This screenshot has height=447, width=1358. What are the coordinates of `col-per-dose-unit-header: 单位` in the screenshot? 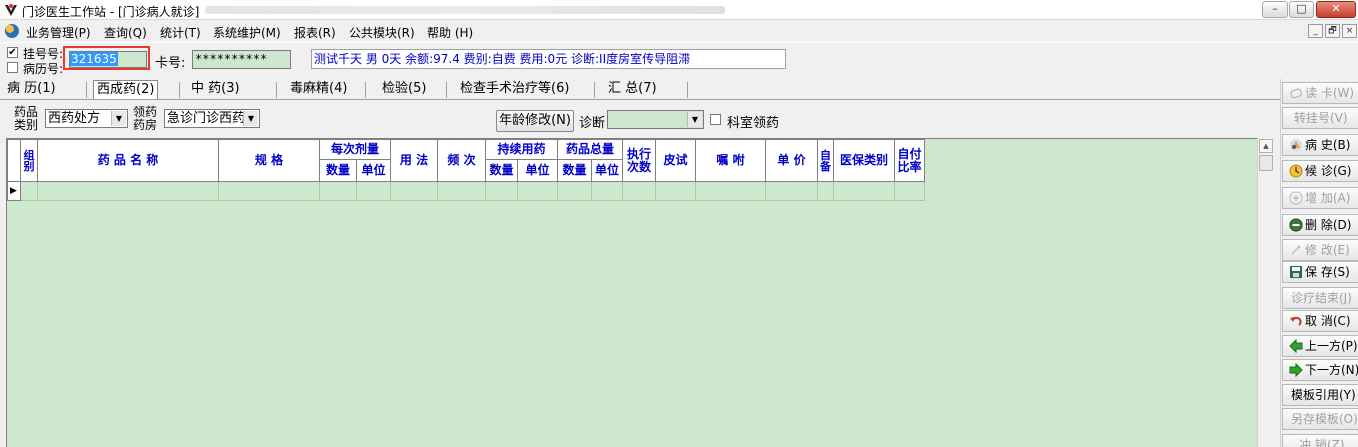 It's located at (373, 170).